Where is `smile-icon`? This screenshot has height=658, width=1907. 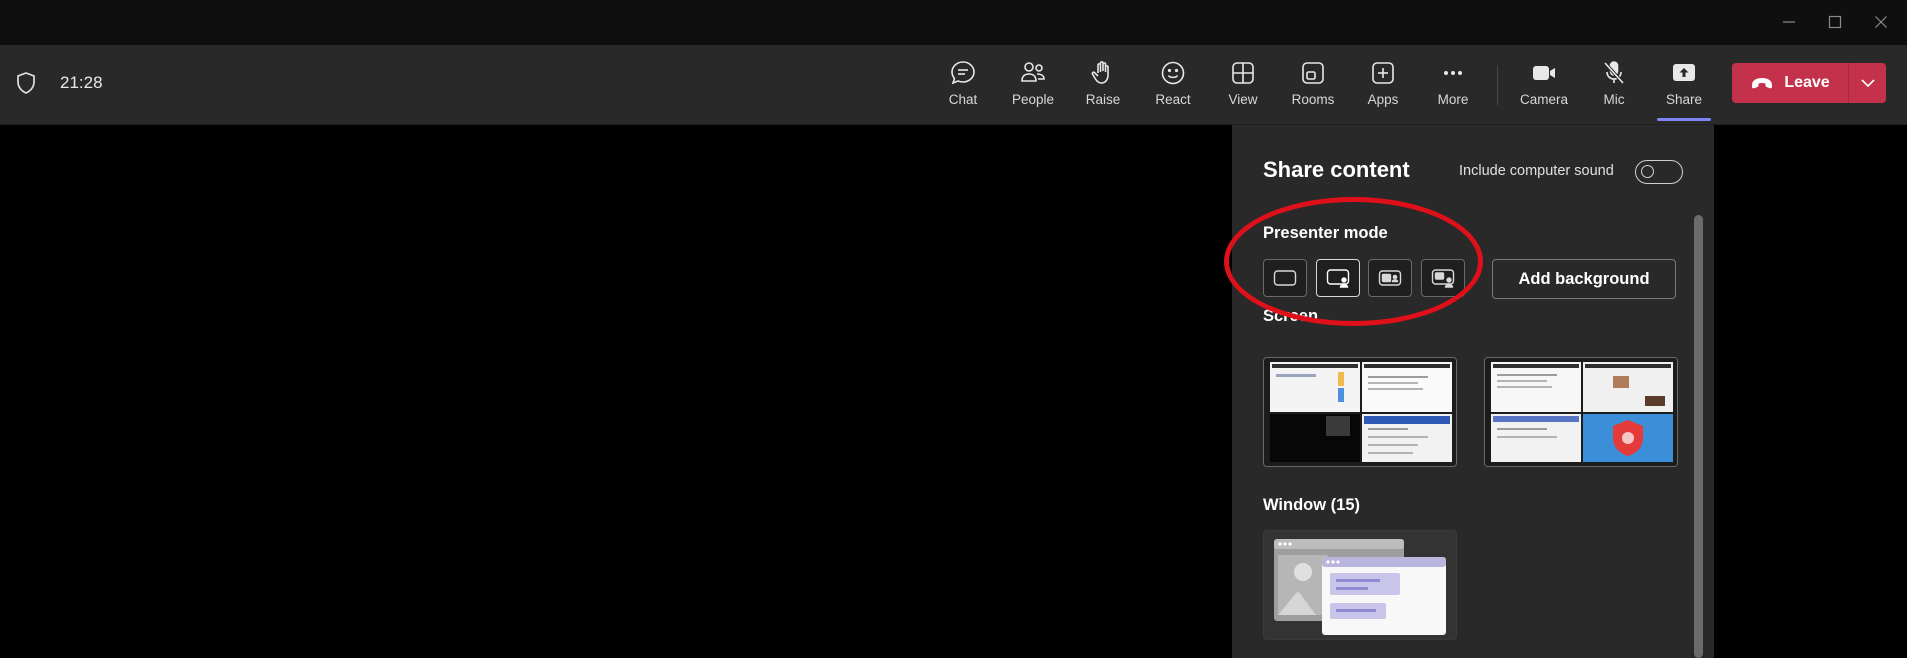 smile-icon is located at coordinates (1173, 73).